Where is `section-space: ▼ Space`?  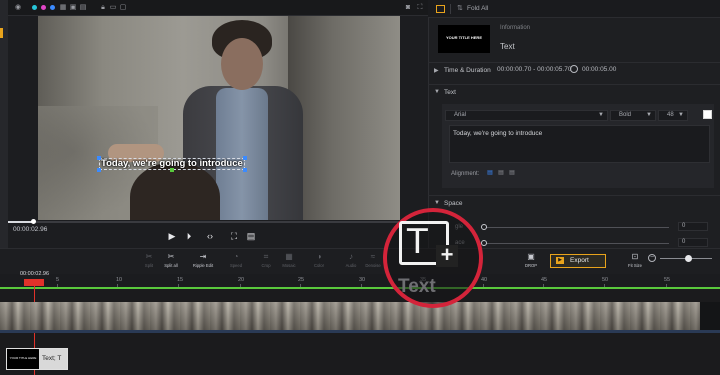 section-space: ▼ Space is located at coordinates (574, 202).